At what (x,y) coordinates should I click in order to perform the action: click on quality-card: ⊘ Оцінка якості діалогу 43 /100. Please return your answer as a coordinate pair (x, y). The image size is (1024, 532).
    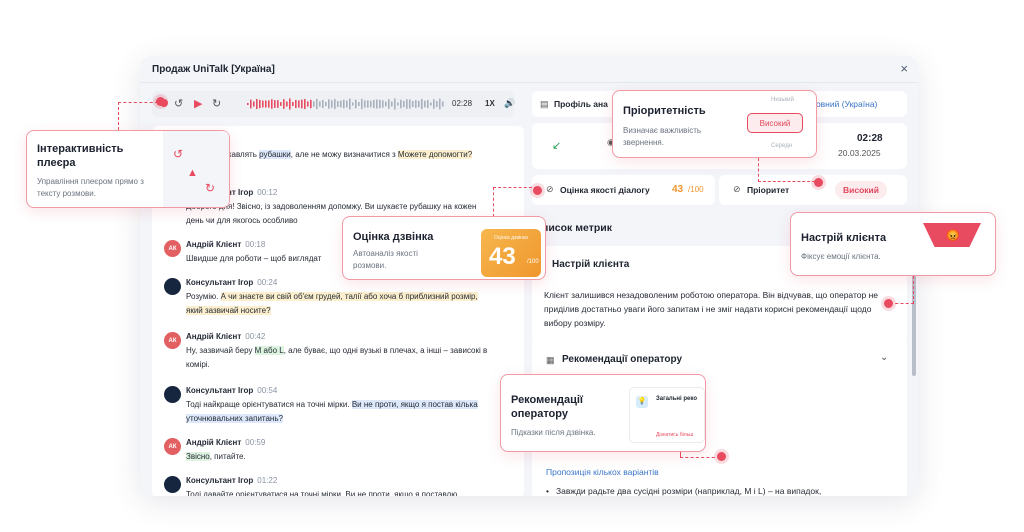
    Looking at the image, I should click on (623, 190).